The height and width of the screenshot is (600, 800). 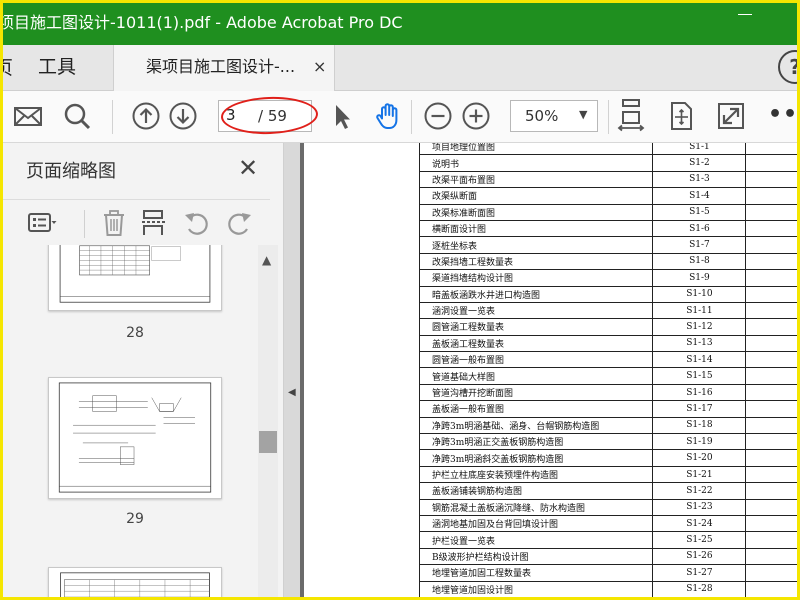 I want to click on more-icon: •••, so click(x=784, y=115).